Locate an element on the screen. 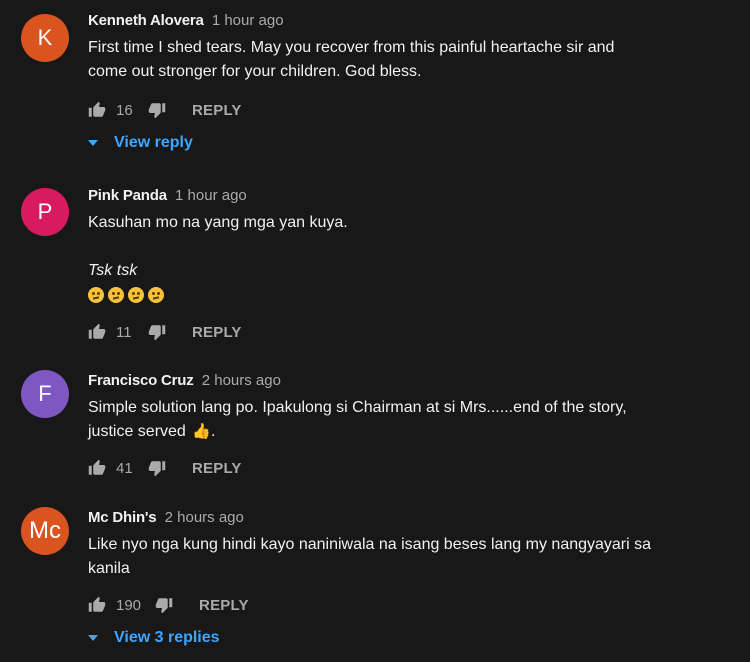  comment-author: Francisco Cruz is located at coordinates (141, 380).